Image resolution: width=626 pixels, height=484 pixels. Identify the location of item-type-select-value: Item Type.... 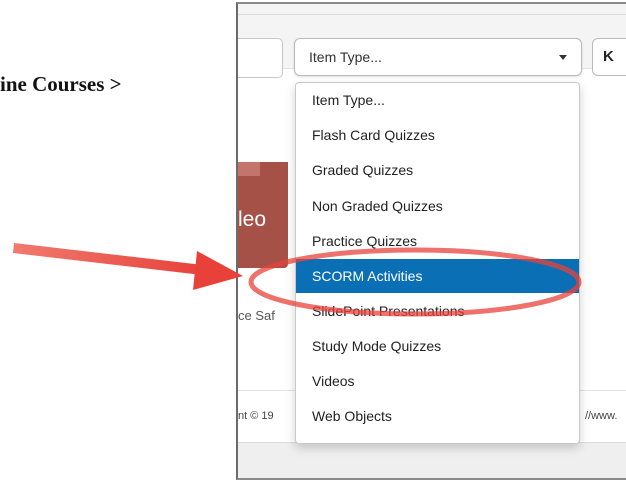
(345, 57).